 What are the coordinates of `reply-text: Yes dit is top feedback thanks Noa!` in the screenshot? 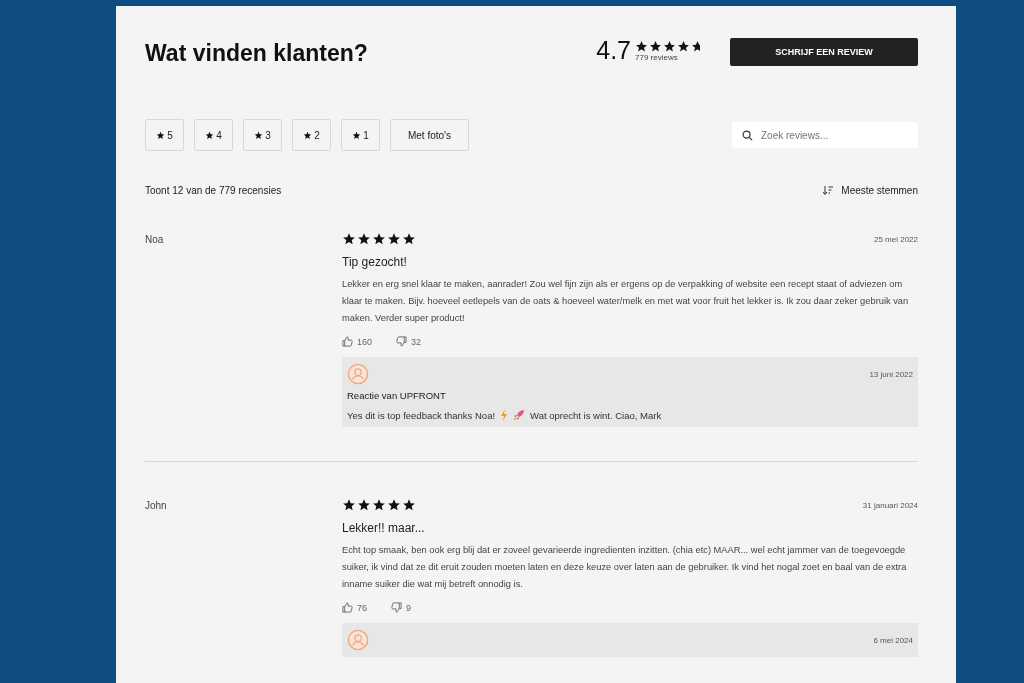 It's located at (421, 415).